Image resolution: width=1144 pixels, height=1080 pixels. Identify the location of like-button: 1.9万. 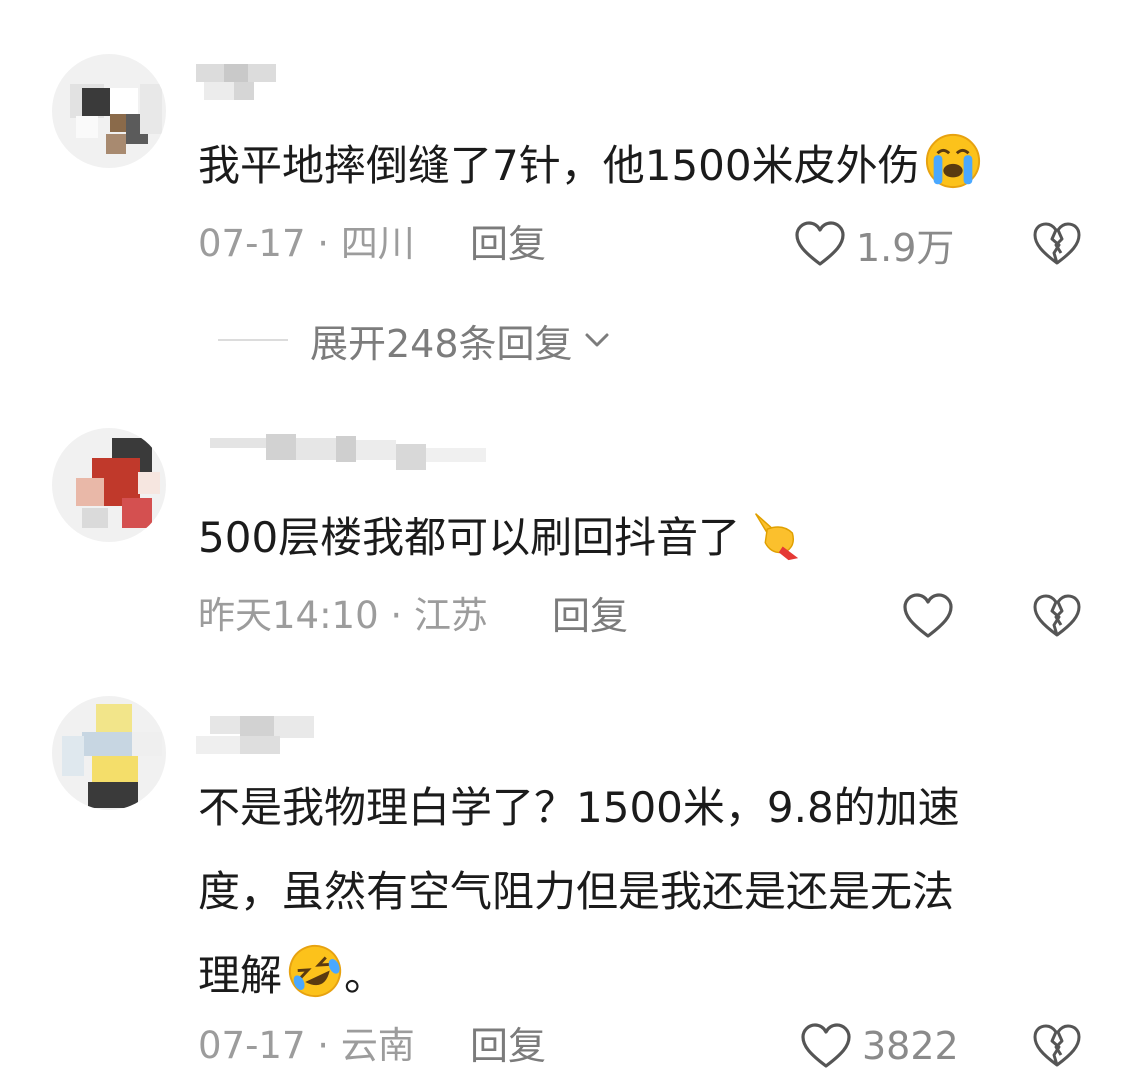
(874, 244).